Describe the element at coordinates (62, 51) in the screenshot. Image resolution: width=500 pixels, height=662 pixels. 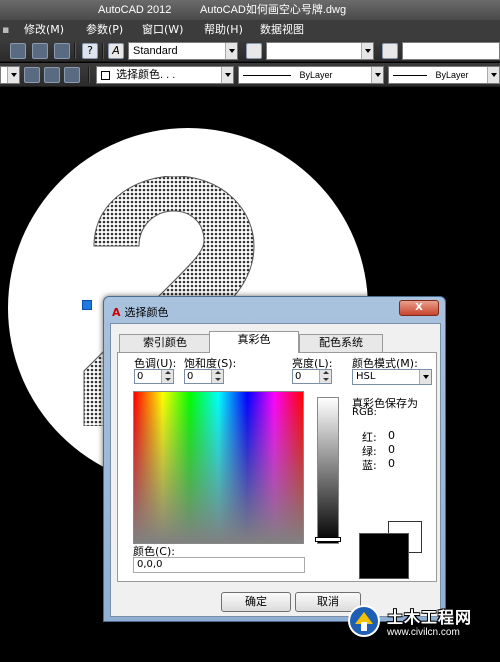
I see `calculator-icon` at that location.